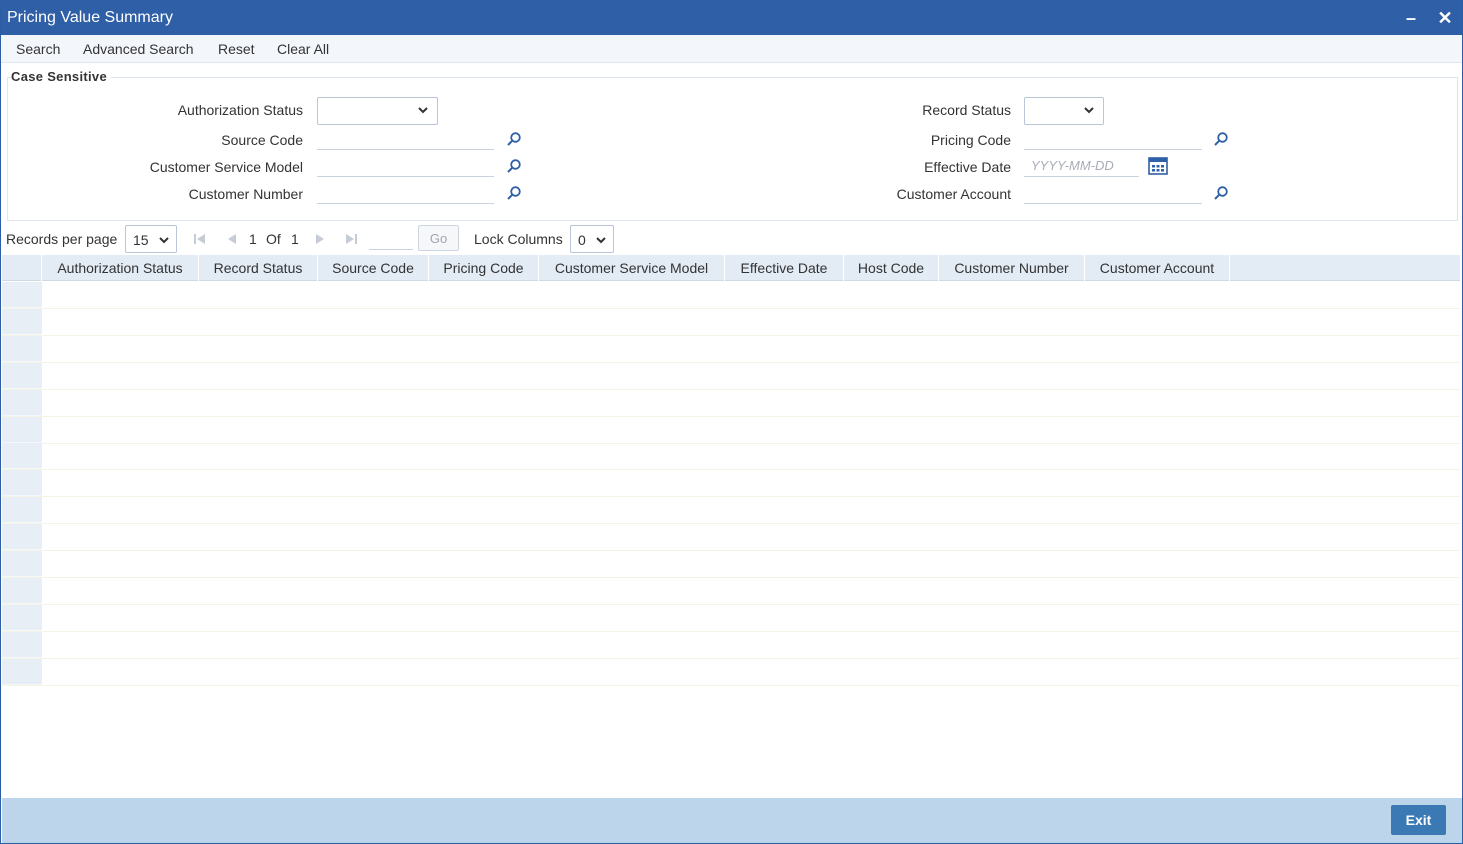 The image size is (1463, 844). I want to click on authorization-status-select, so click(377, 111).